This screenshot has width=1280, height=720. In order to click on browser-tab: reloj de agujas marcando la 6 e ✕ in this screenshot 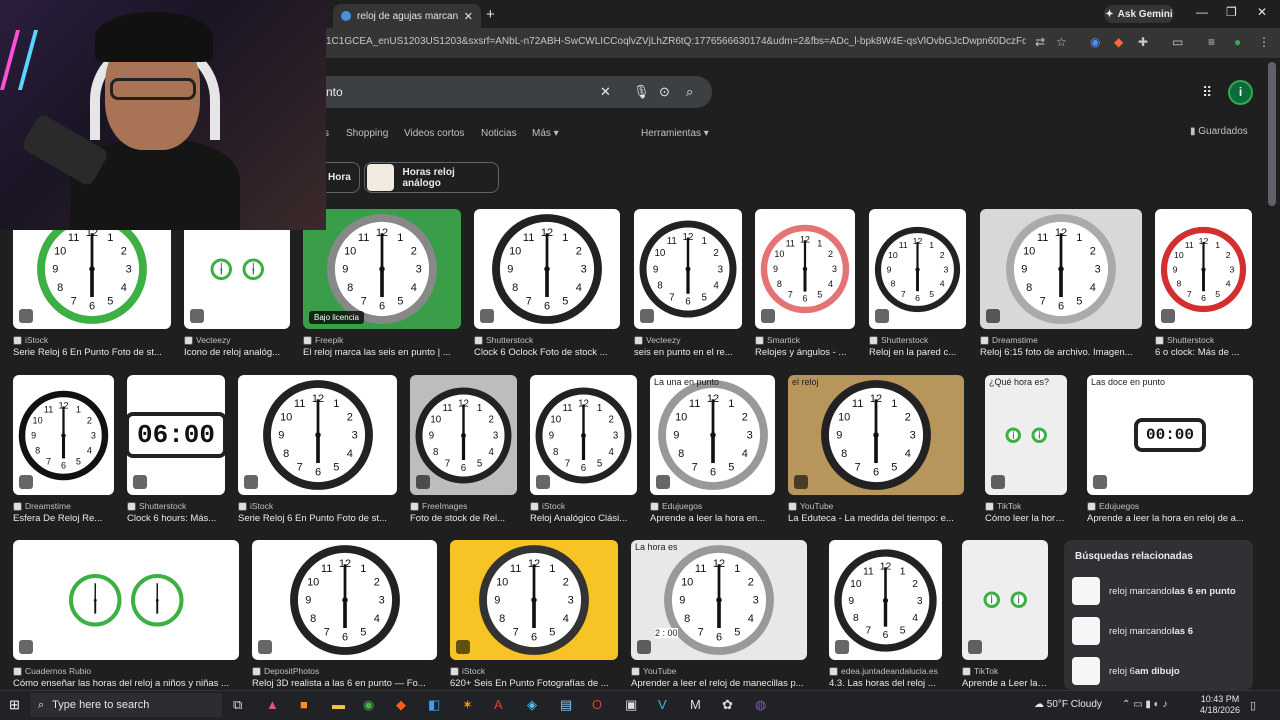, I will do `click(407, 16)`.